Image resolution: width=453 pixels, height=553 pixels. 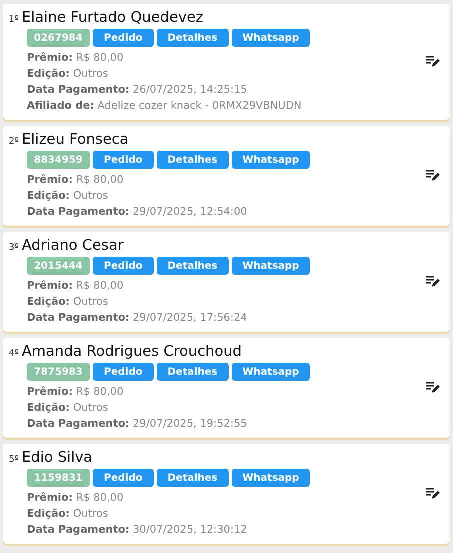 I want to click on winner-name: Elaine Furtado Quedevez, so click(x=113, y=18).